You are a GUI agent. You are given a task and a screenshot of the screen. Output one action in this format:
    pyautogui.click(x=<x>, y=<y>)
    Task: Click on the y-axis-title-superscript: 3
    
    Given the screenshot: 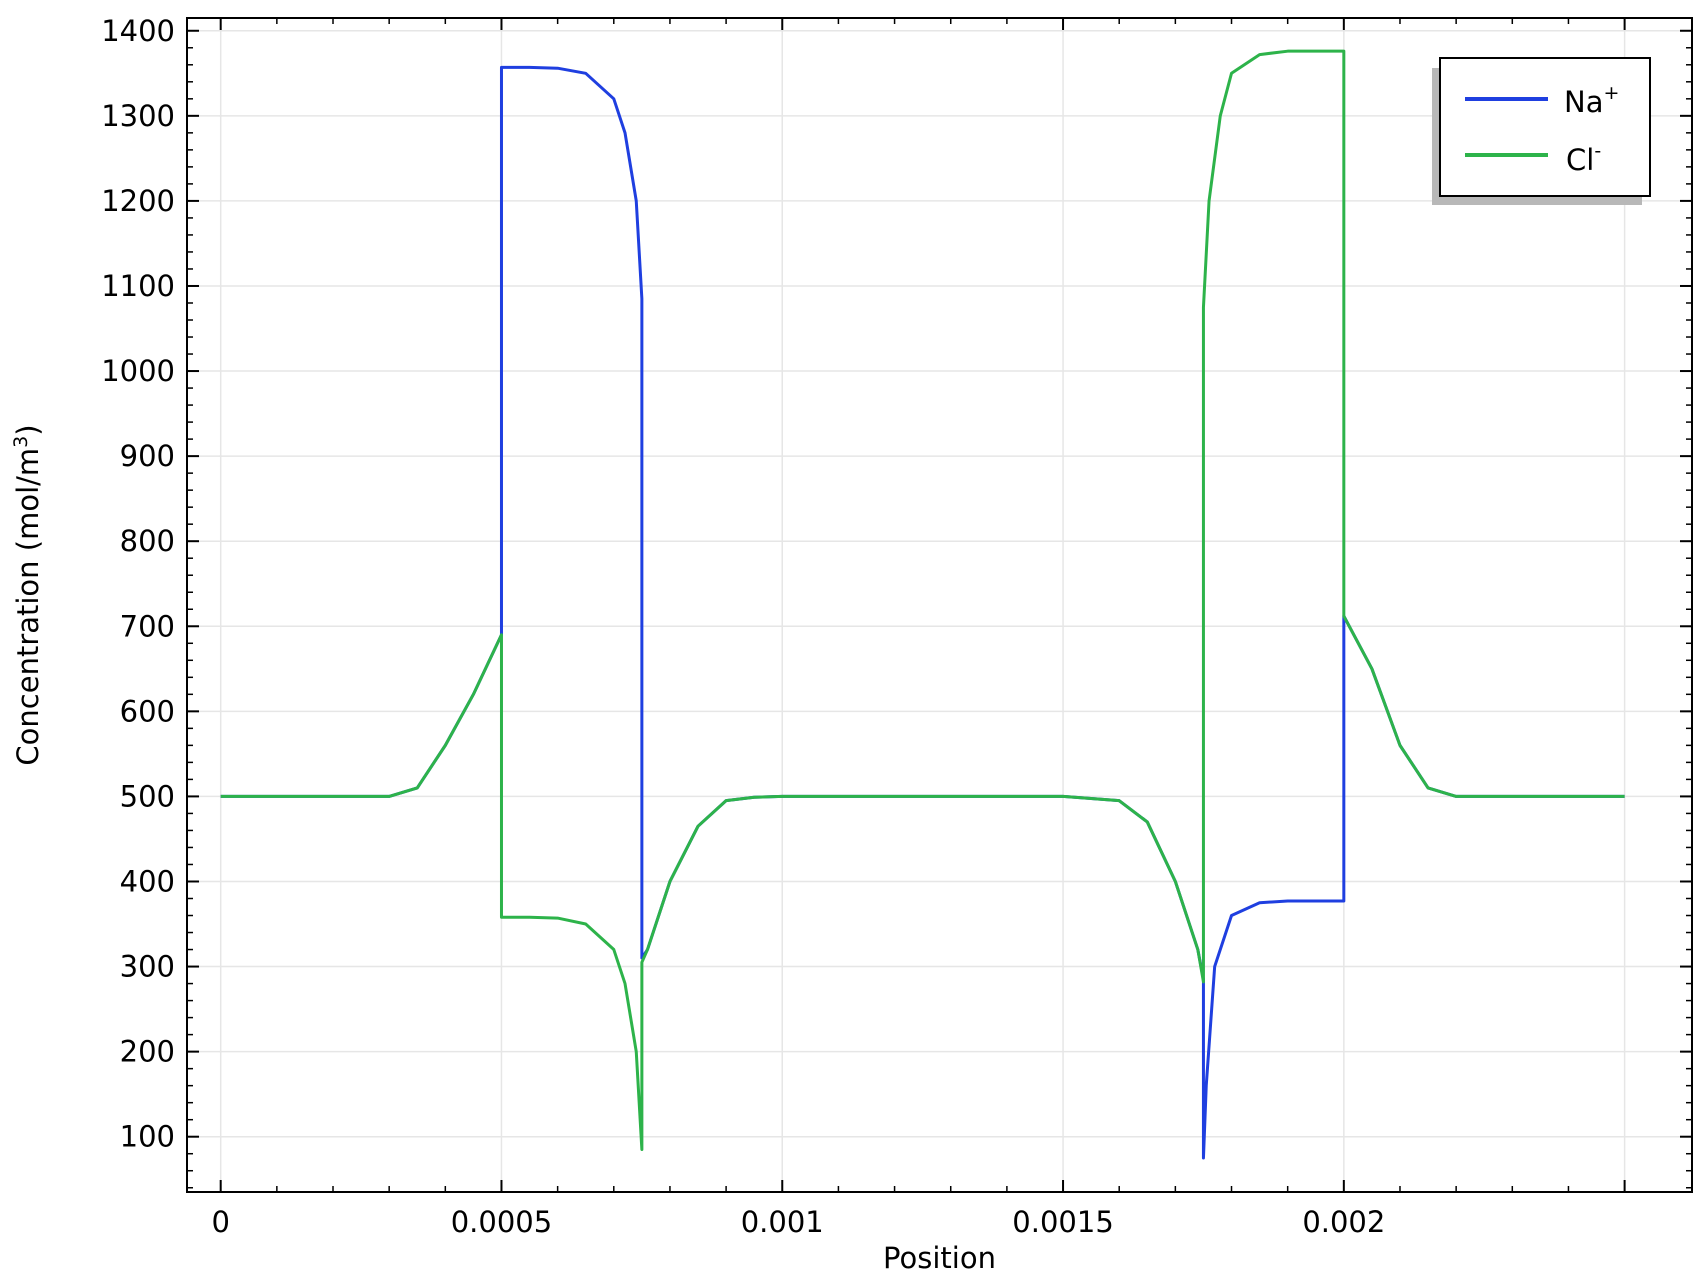 What is the action you would take?
    pyautogui.click(x=21, y=442)
    